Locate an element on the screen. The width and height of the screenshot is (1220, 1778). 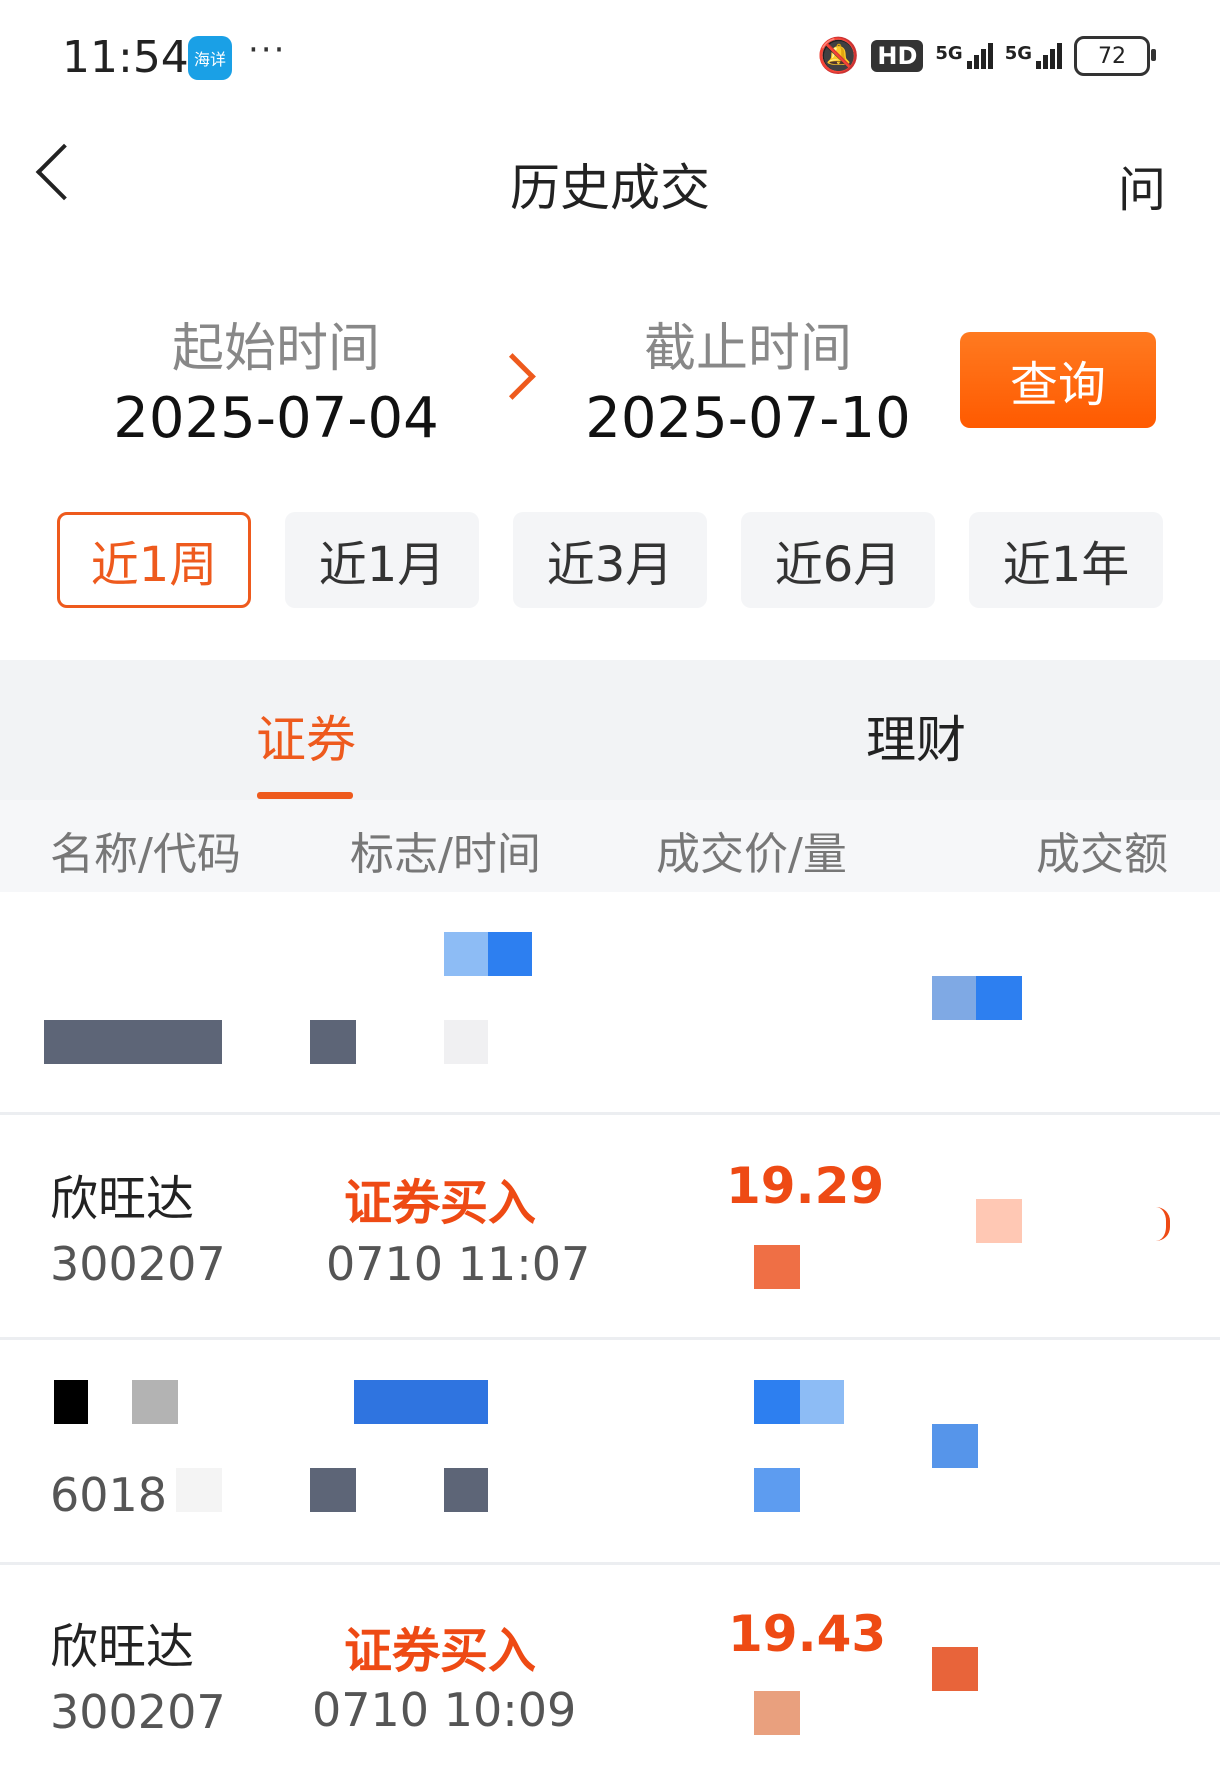
app-badge-icon: 海详 is located at coordinates (210, 58).